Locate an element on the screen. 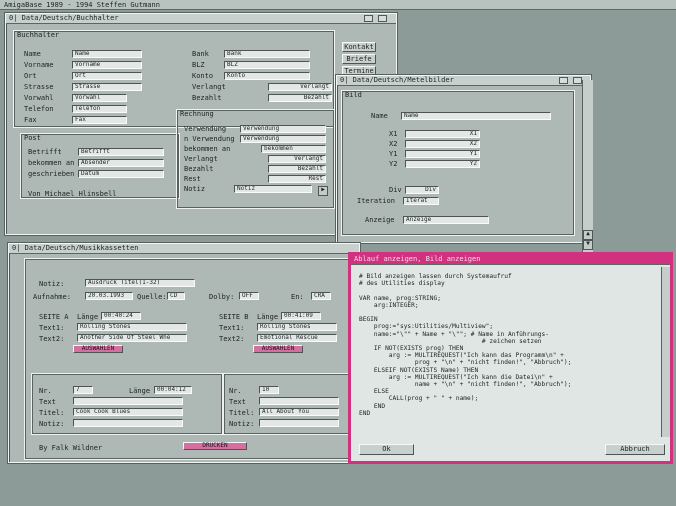 This screenshot has height=506, width=676. notiz-a-field is located at coordinates (128, 423).